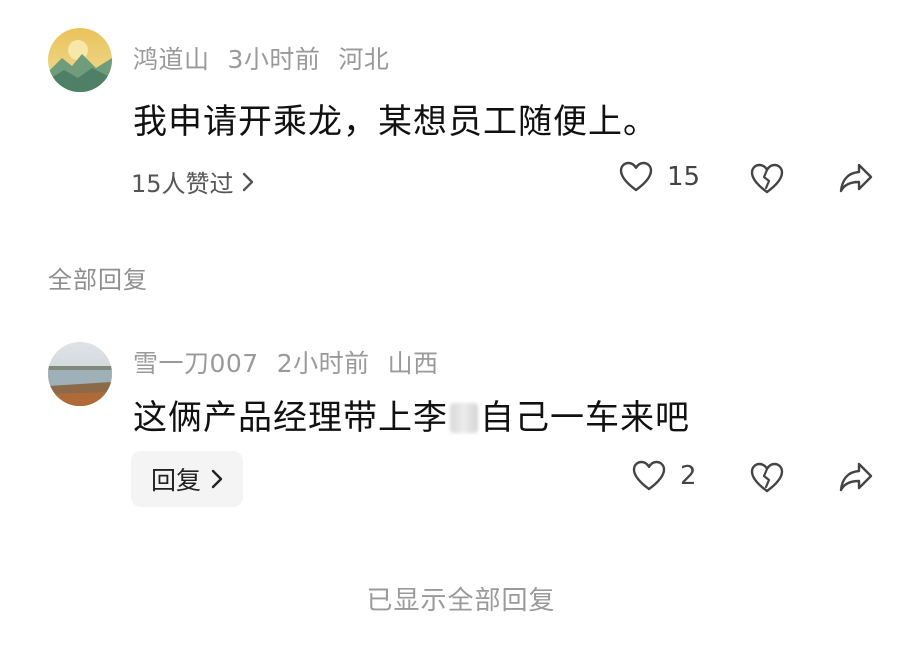  What do you see at coordinates (196, 363) in the screenshot?
I see `username: 雪一刀007` at bounding box center [196, 363].